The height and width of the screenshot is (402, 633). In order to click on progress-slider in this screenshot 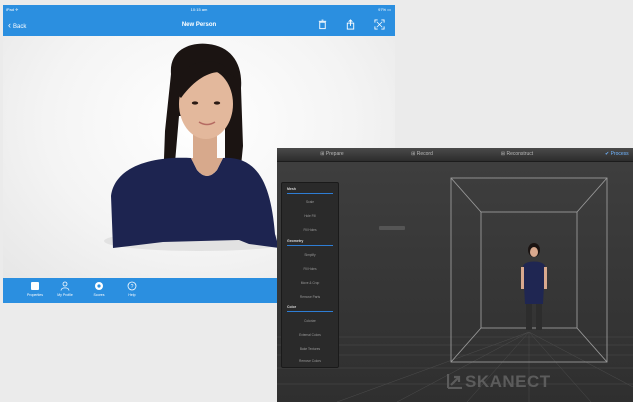, I will do `click(392, 228)`.